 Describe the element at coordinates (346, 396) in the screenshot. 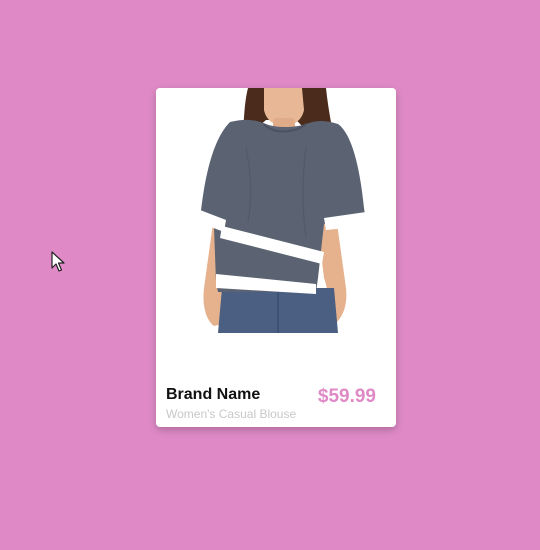

I see `product-price: $59.99` at that location.